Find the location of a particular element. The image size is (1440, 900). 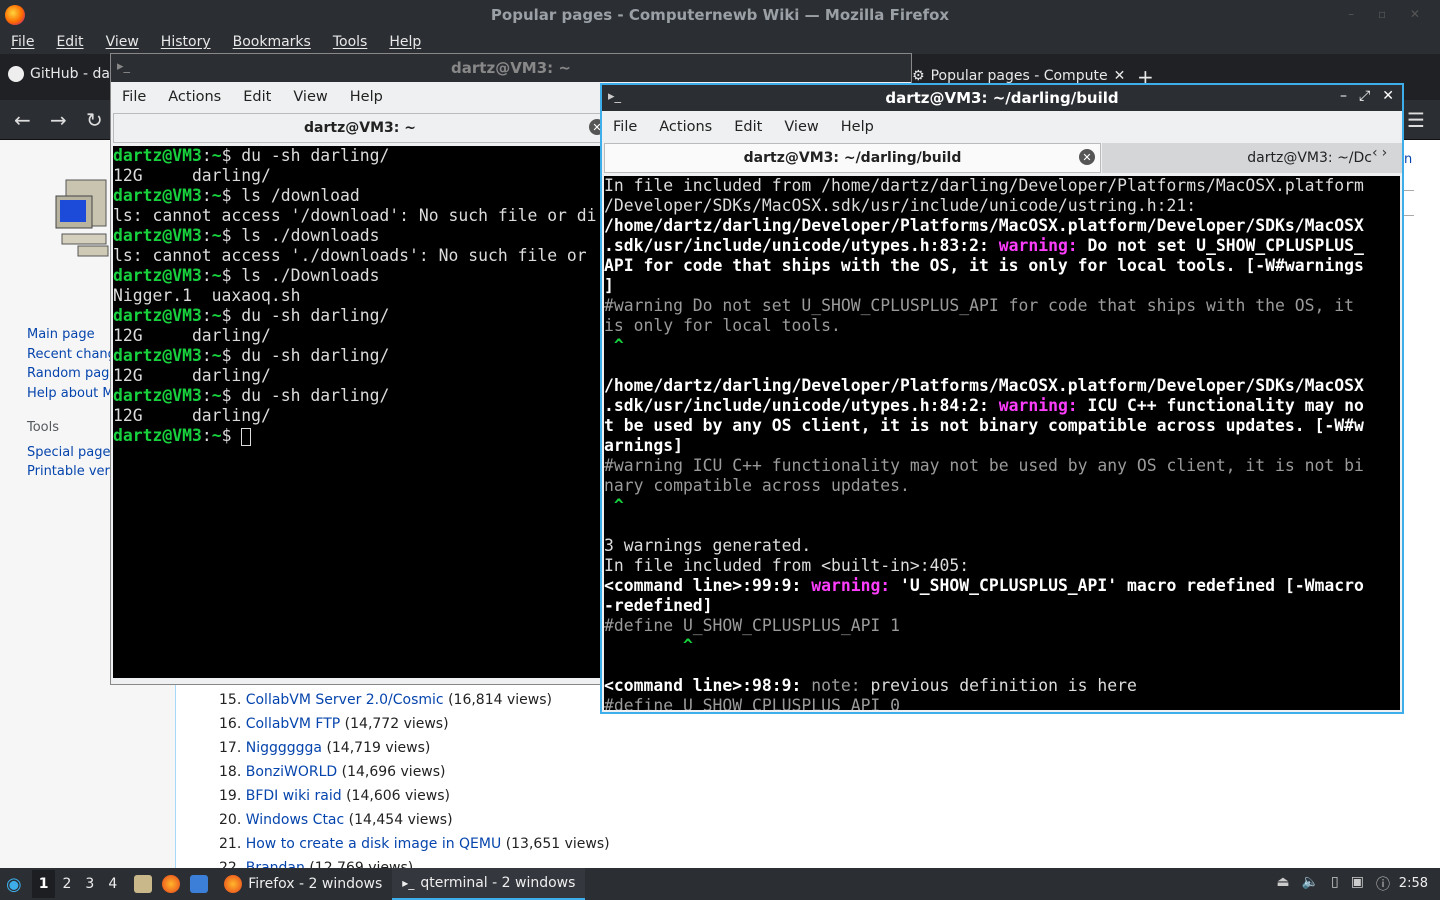

t1-menu-actions: Actions is located at coordinates (194, 97).